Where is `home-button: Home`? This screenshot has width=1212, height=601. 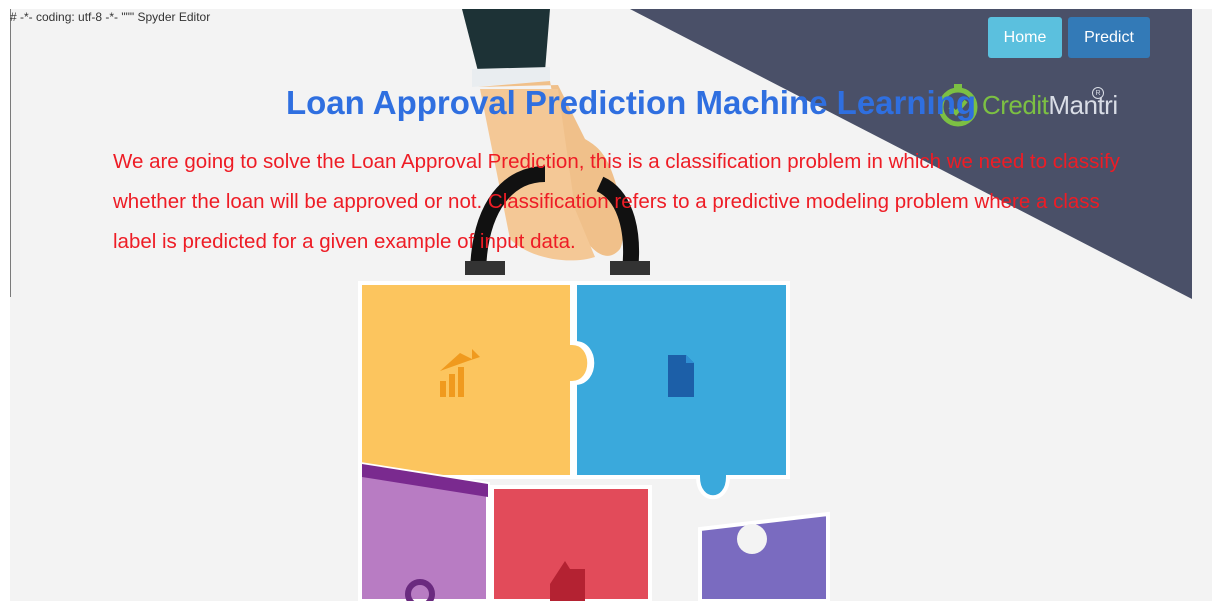 home-button: Home is located at coordinates (1025, 37).